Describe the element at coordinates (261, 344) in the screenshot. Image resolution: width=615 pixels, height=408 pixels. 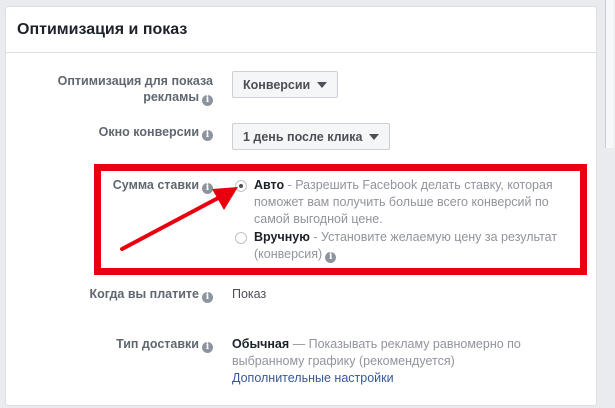
I see `delivery-type-title: Обычная` at that location.